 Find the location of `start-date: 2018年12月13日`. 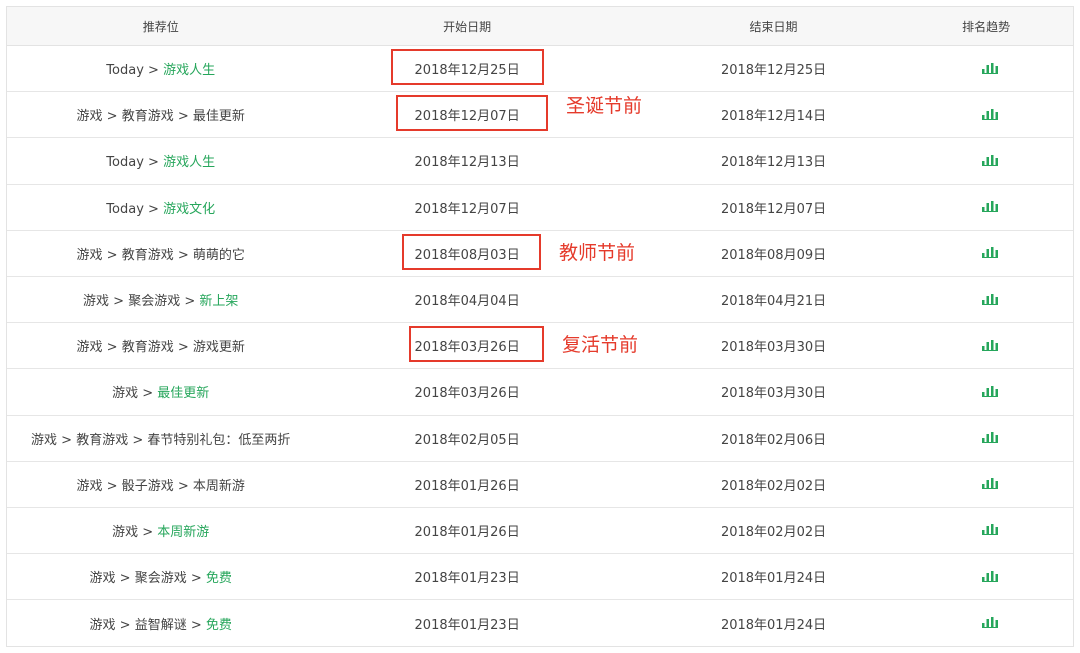

start-date: 2018年12月13日 is located at coordinates (467, 163).